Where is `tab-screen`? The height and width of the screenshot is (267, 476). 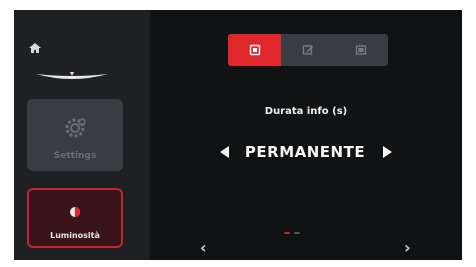
tab-screen is located at coordinates (361, 50).